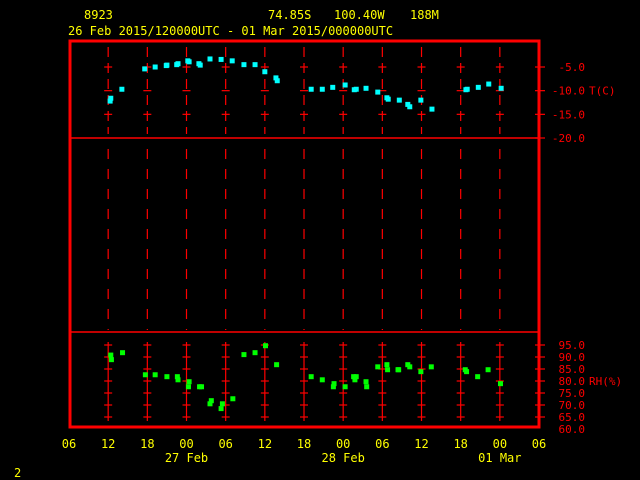 This screenshot has height=480, width=640. What do you see at coordinates (186, 458) in the screenshot?
I see `date-label: 27 Feb` at bounding box center [186, 458].